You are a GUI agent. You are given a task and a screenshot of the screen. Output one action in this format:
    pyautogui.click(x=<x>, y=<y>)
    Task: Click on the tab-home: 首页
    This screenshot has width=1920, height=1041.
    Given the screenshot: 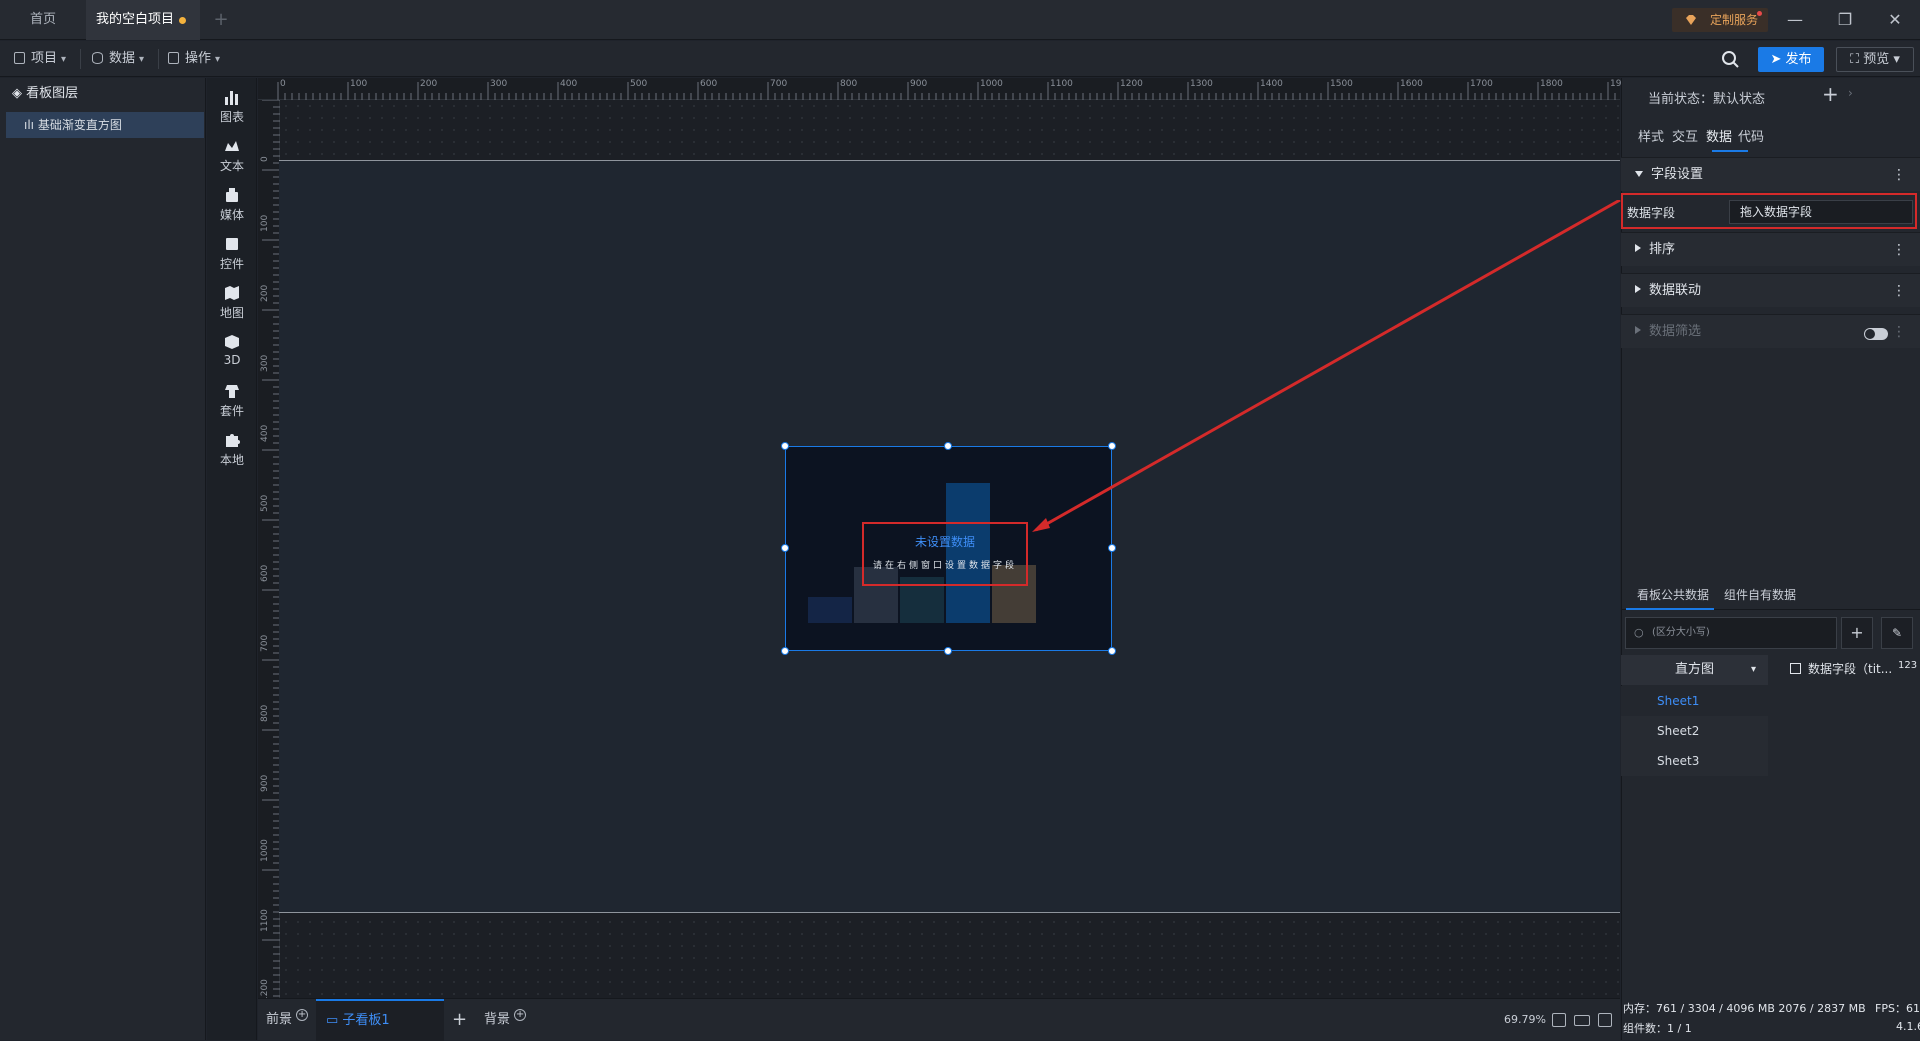 What is the action you would take?
    pyautogui.click(x=43, y=20)
    